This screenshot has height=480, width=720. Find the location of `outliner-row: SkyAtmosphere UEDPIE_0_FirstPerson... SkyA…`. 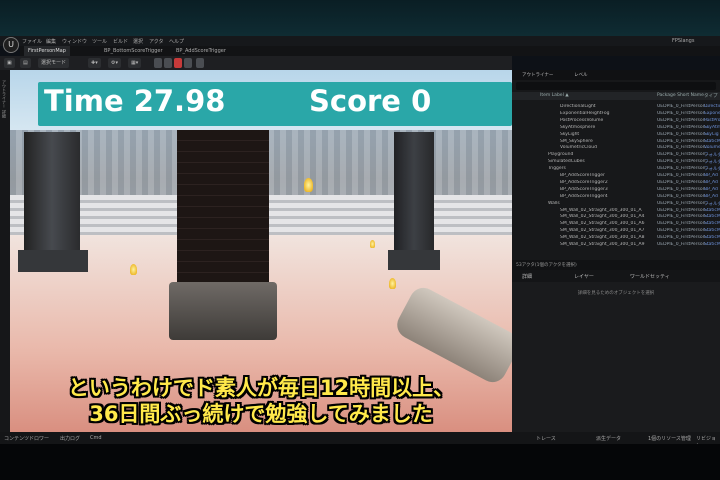

outliner-row: SkyAtmosphere UEDPIE_0_FirstPerson... SkyA… is located at coordinates (616, 128).